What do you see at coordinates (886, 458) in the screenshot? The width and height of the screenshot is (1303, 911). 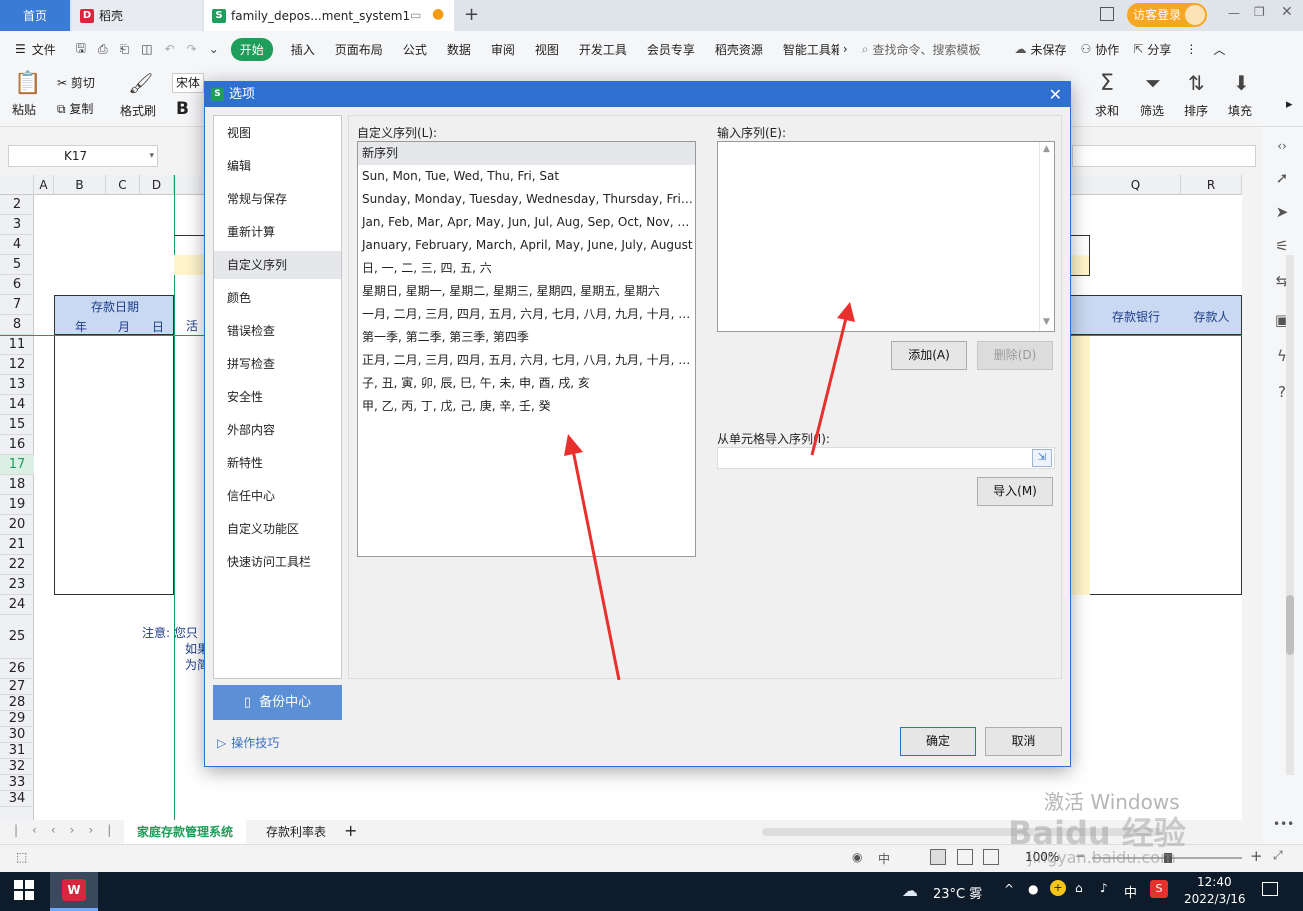 I see `import-range-input: ⇲` at bounding box center [886, 458].